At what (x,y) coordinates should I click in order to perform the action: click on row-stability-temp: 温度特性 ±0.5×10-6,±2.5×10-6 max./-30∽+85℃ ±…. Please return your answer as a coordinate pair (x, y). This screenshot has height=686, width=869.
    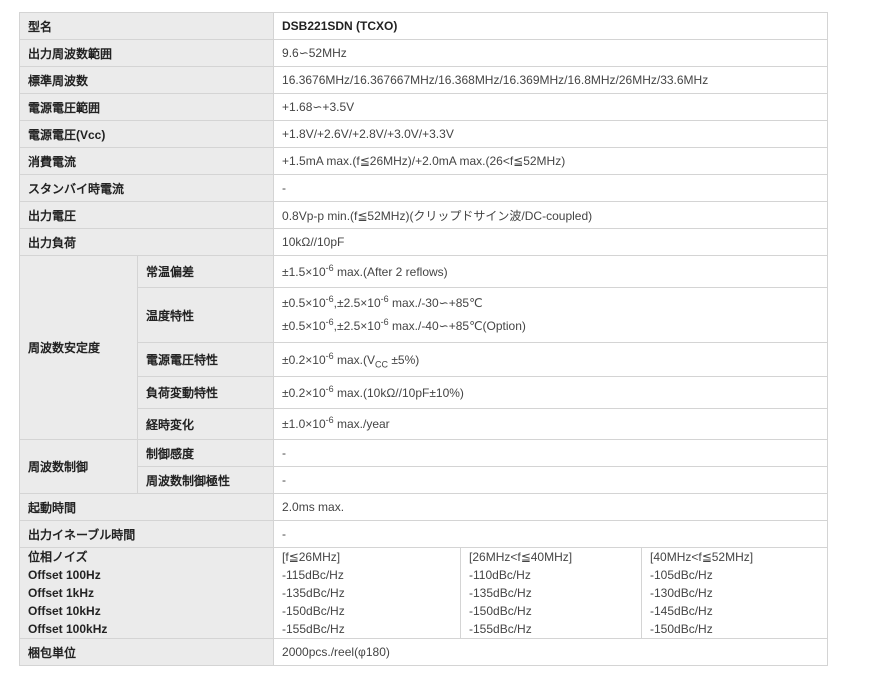
    Looking at the image, I should click on (424, 315).